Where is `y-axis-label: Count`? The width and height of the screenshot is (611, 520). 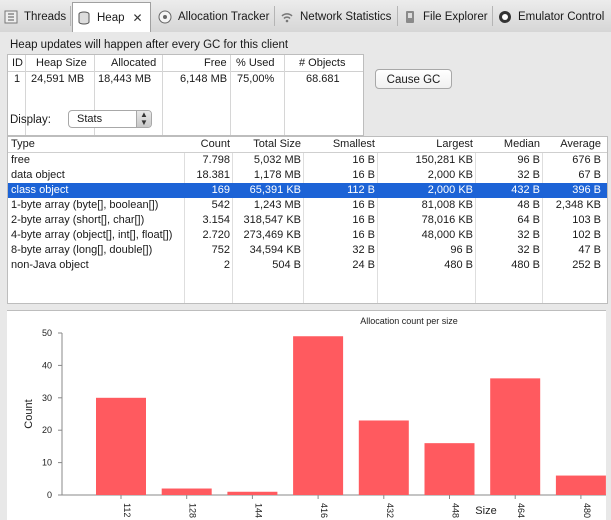 y-axis-label: Count is located at coordinates (29, 413).